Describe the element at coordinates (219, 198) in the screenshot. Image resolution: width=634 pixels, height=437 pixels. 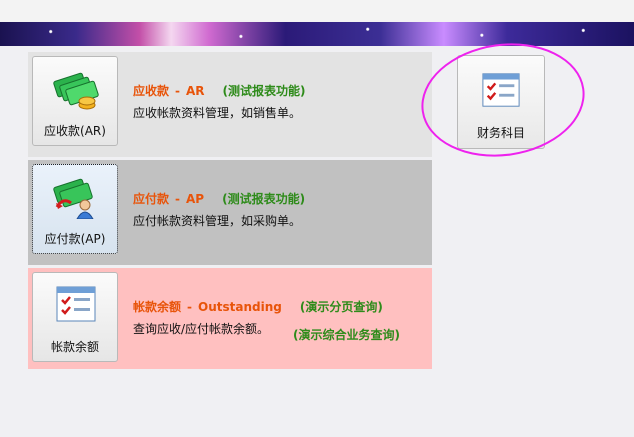
I see `ap-title: 应付款 - AP (测试报表功能)` at that location.